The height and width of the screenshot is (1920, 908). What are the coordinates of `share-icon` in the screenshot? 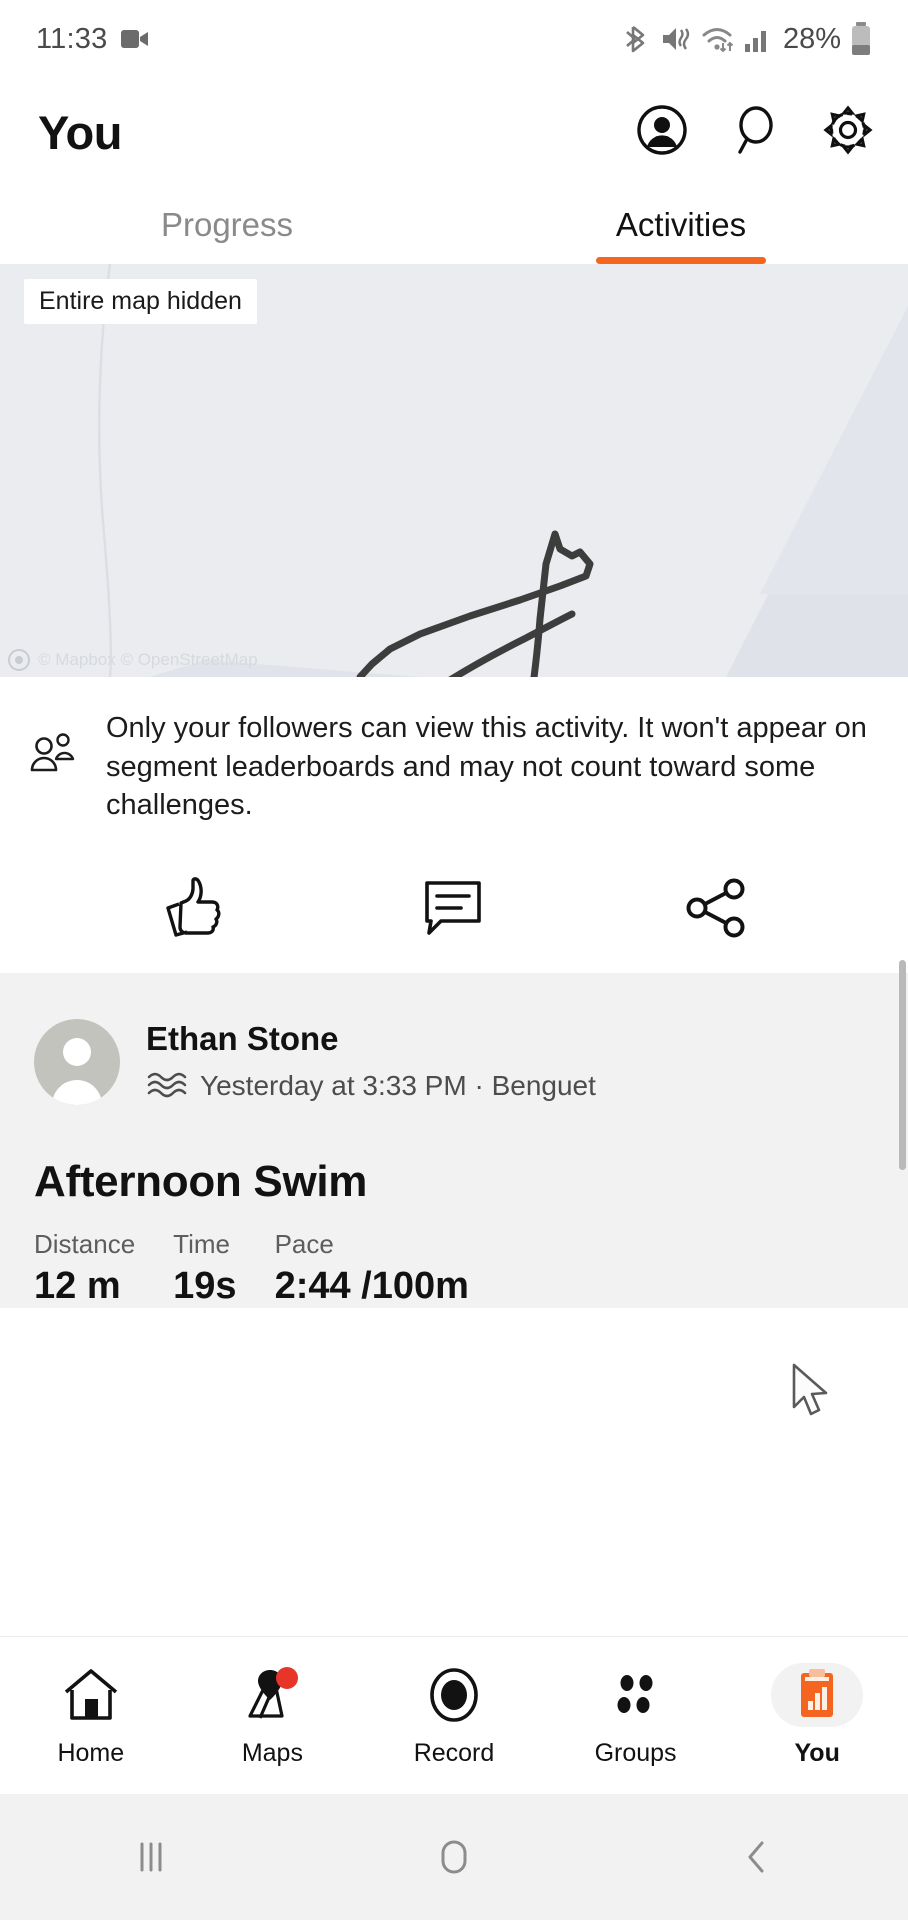 It's located at (716, 908).